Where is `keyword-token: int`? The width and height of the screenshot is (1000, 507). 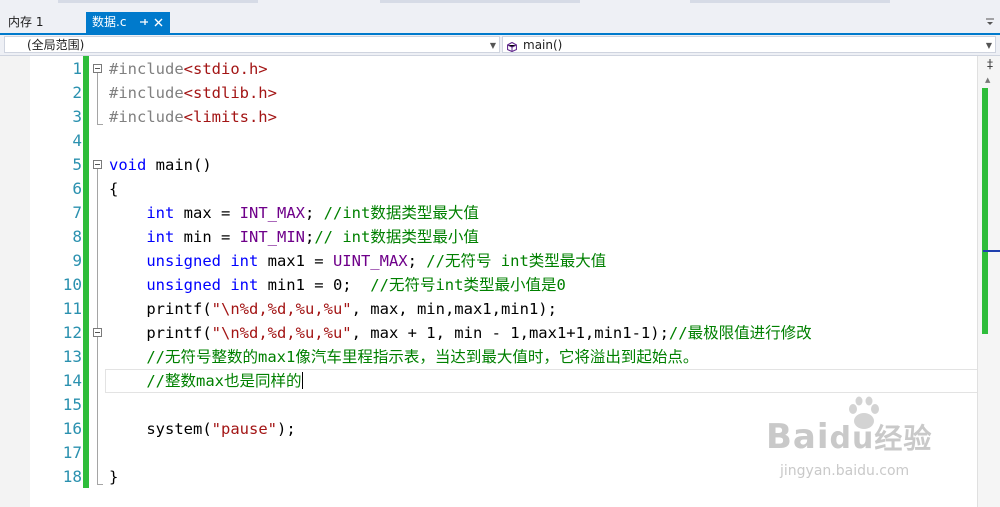 keyword-token: int is located at coordinates (160, 213).